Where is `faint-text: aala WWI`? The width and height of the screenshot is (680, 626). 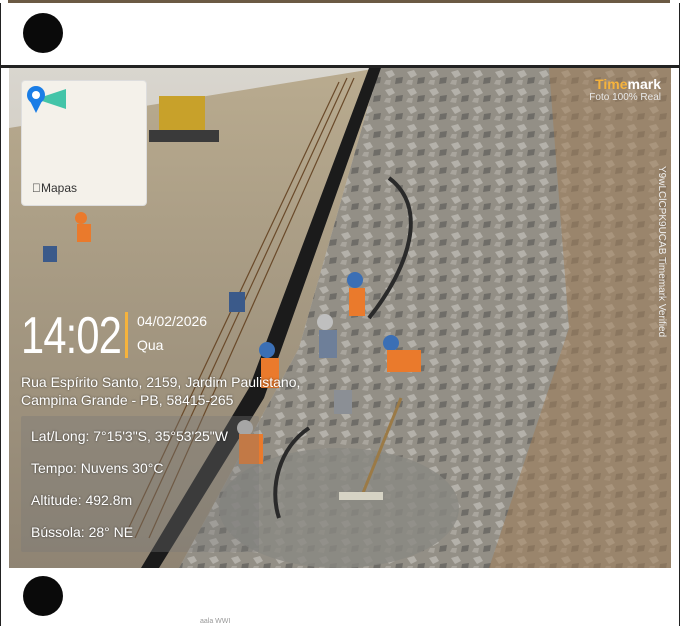
faint-text: aala WWI is located at coordinates (215, 621).